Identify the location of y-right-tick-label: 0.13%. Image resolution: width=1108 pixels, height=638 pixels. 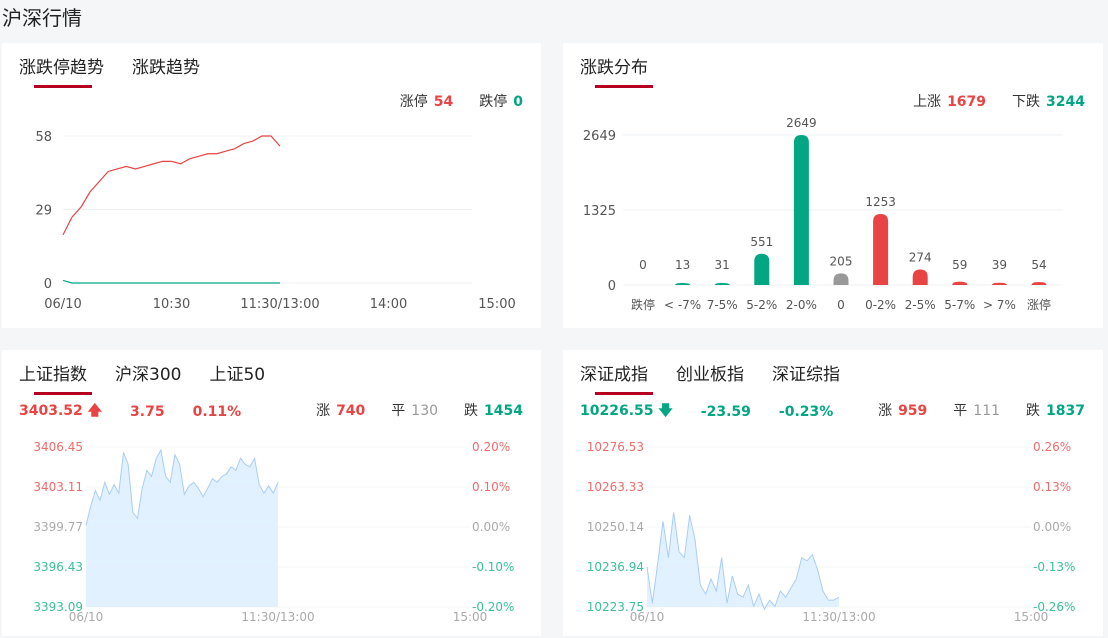
(1052, 487).